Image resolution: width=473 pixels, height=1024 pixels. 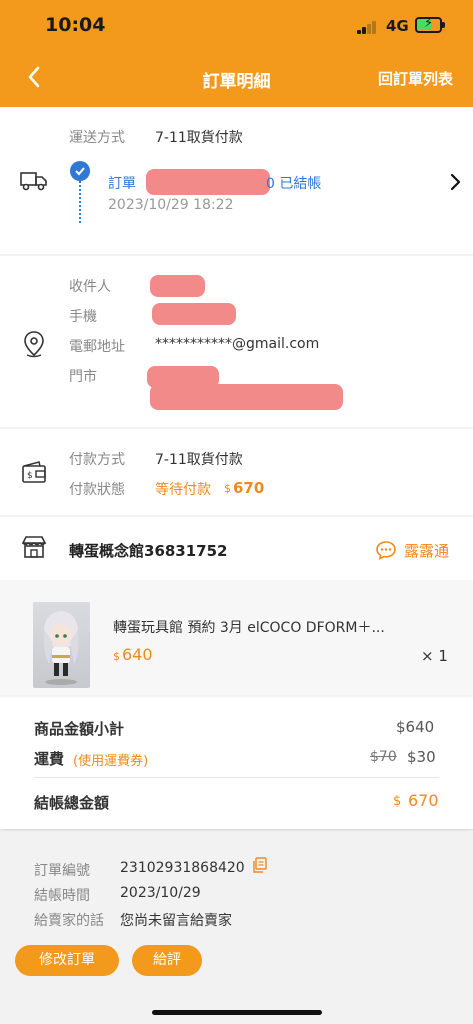 I want to click on order-status-suffix: 0 已結帳, so click(x=294, y=184).